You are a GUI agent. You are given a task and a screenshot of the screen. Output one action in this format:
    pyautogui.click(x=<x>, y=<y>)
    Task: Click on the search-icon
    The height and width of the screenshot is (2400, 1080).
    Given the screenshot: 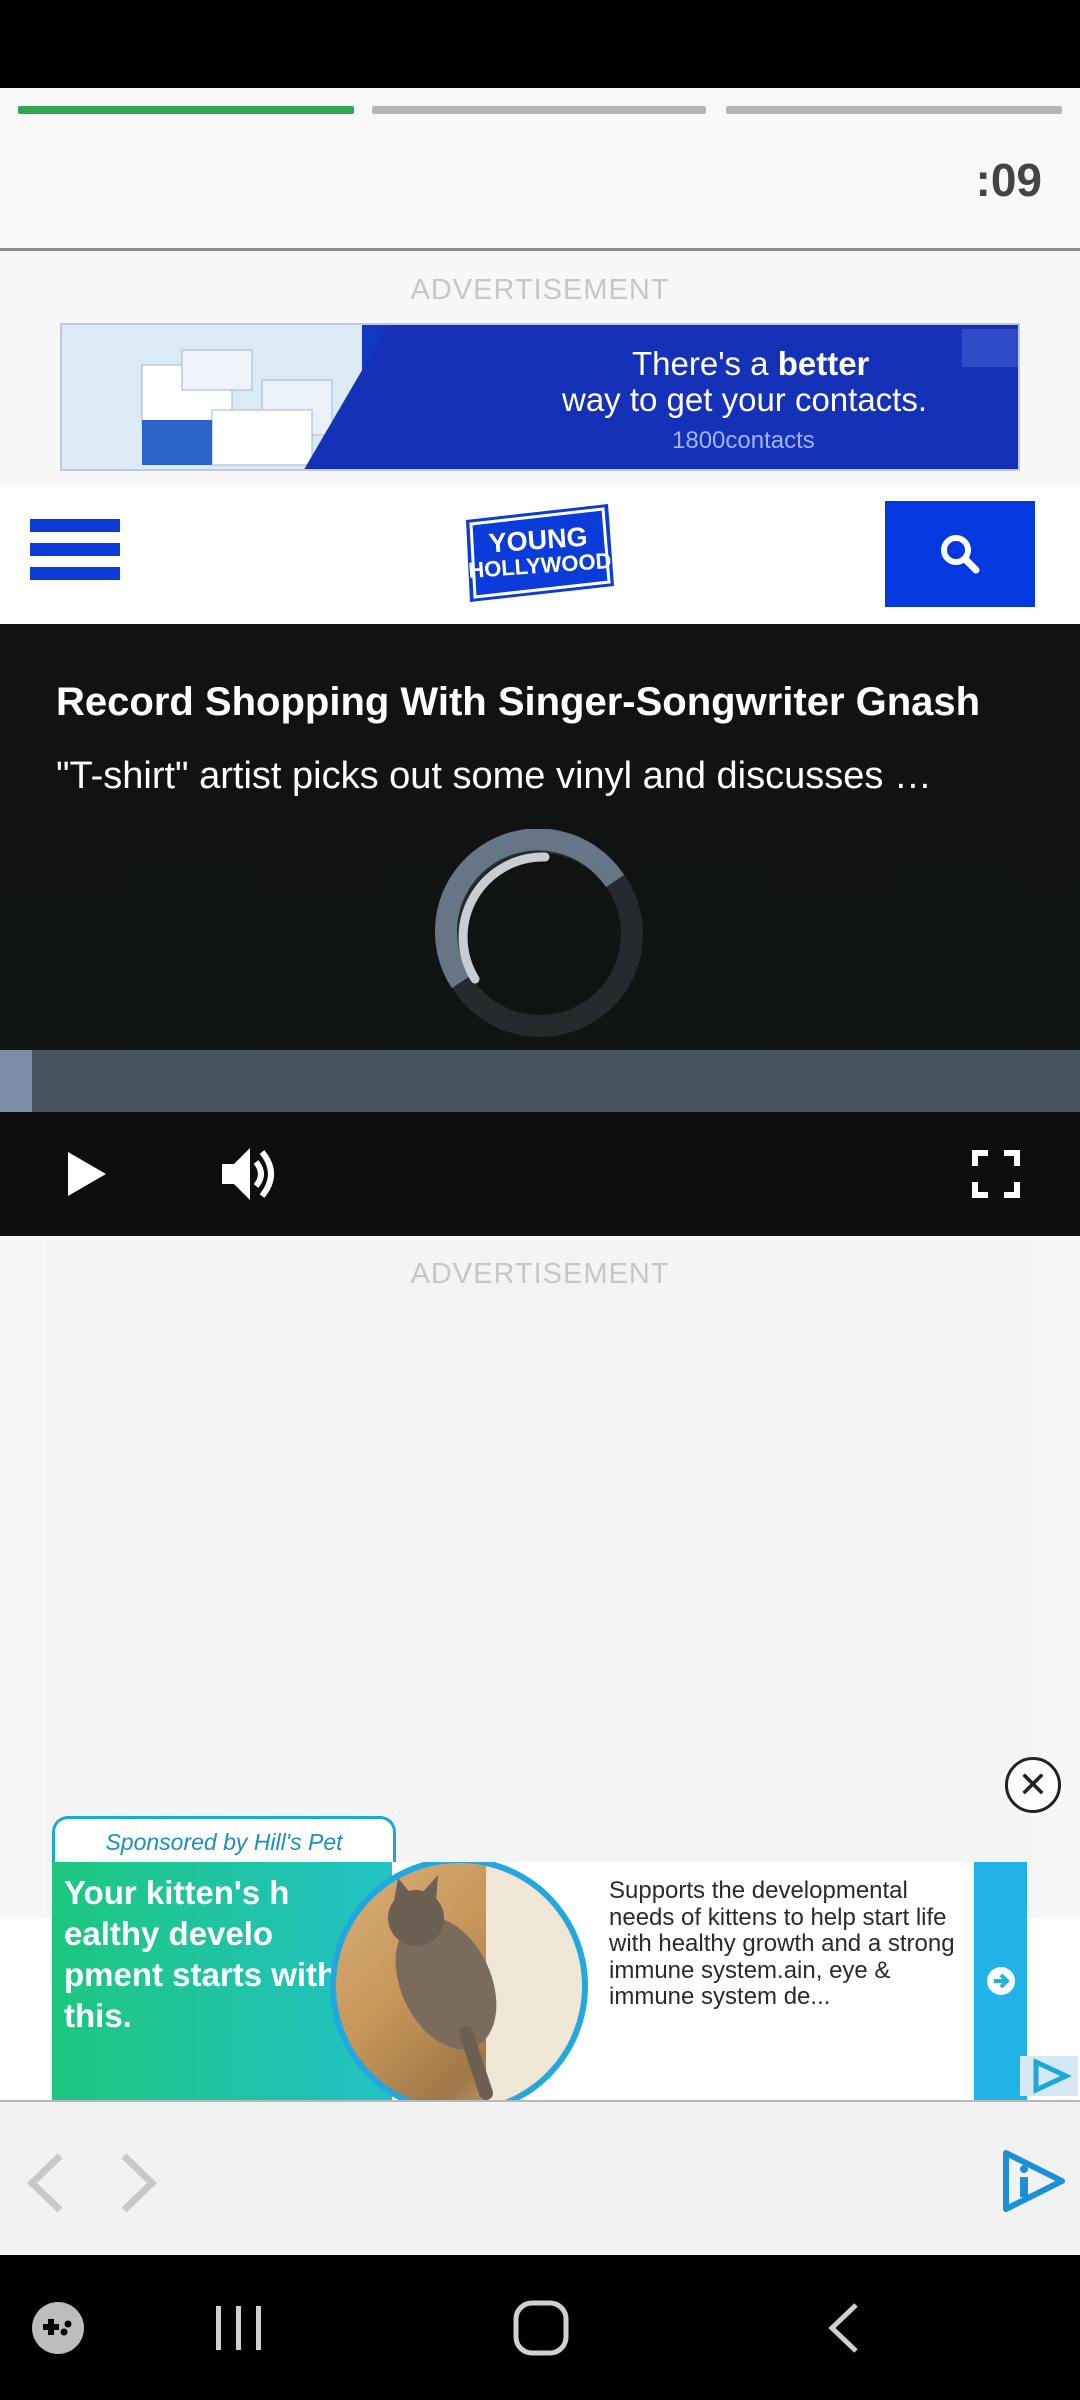 What is the action you would take?
    pyautogui.click(x=960, y=554)
    